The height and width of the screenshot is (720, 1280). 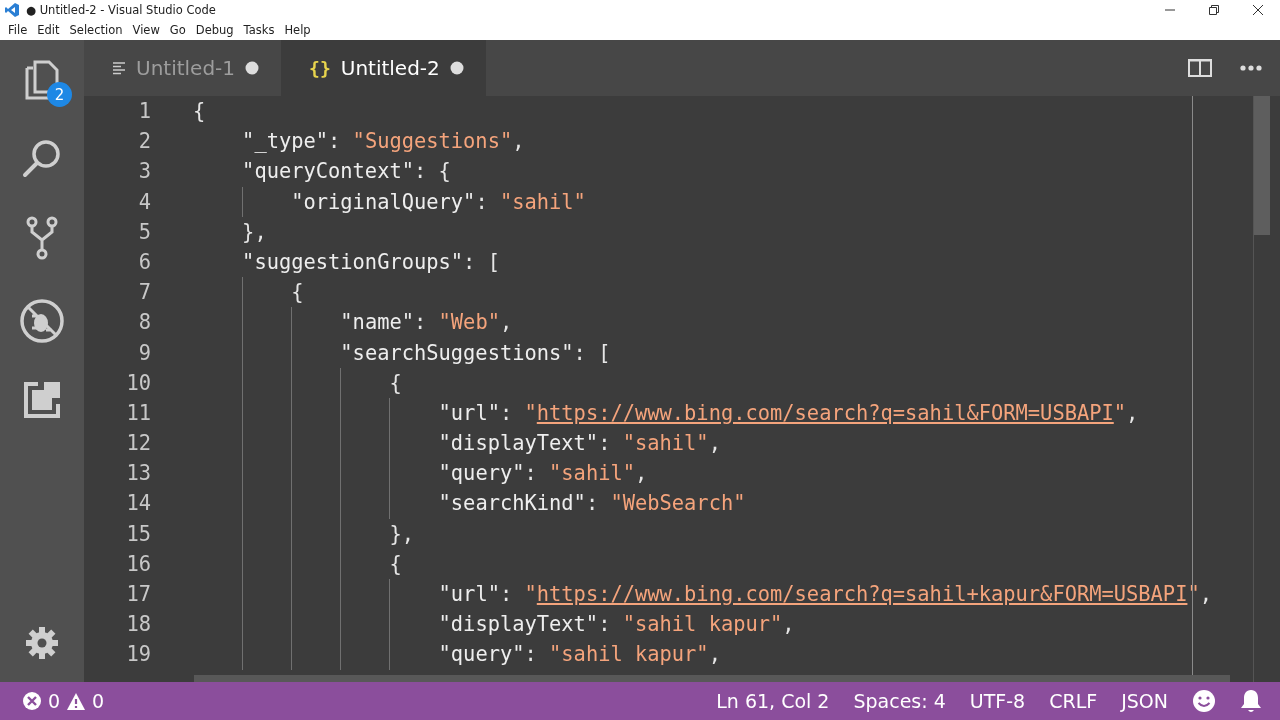 I want to click on line-number: 8, so click(x=144, y=323).